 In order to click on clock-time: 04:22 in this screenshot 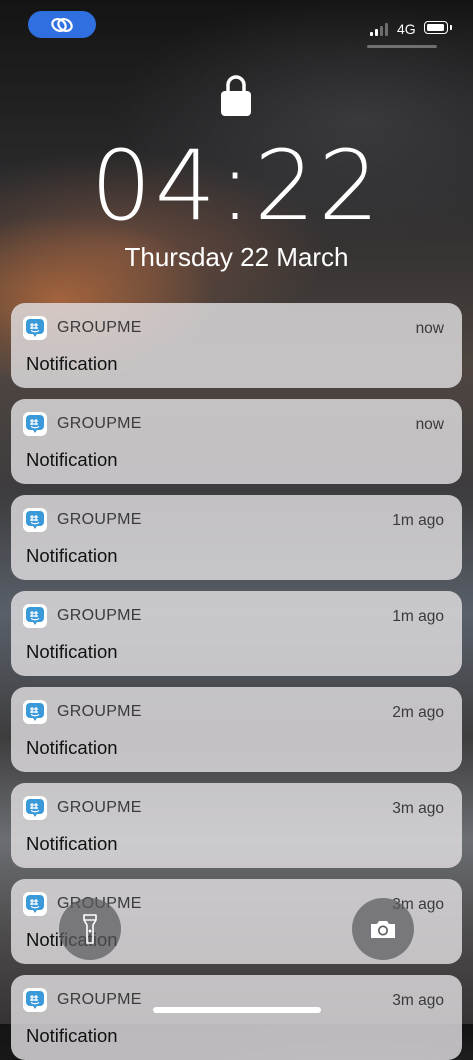, I will do `click(236, 186)`.